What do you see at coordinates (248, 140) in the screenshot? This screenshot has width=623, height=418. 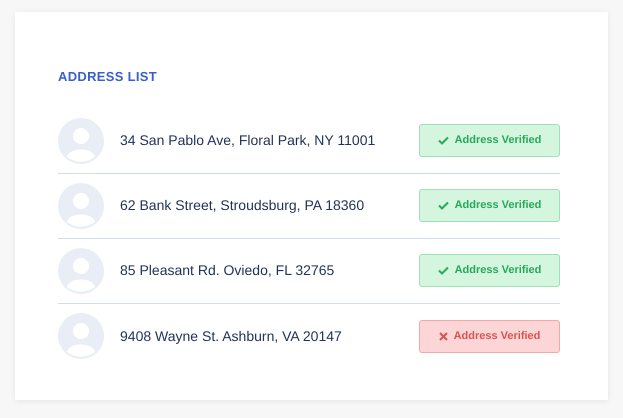 I see `address-text: 34 San Pablo Ave, Floral Park, NY 11001` at bounding box center [248, 140].